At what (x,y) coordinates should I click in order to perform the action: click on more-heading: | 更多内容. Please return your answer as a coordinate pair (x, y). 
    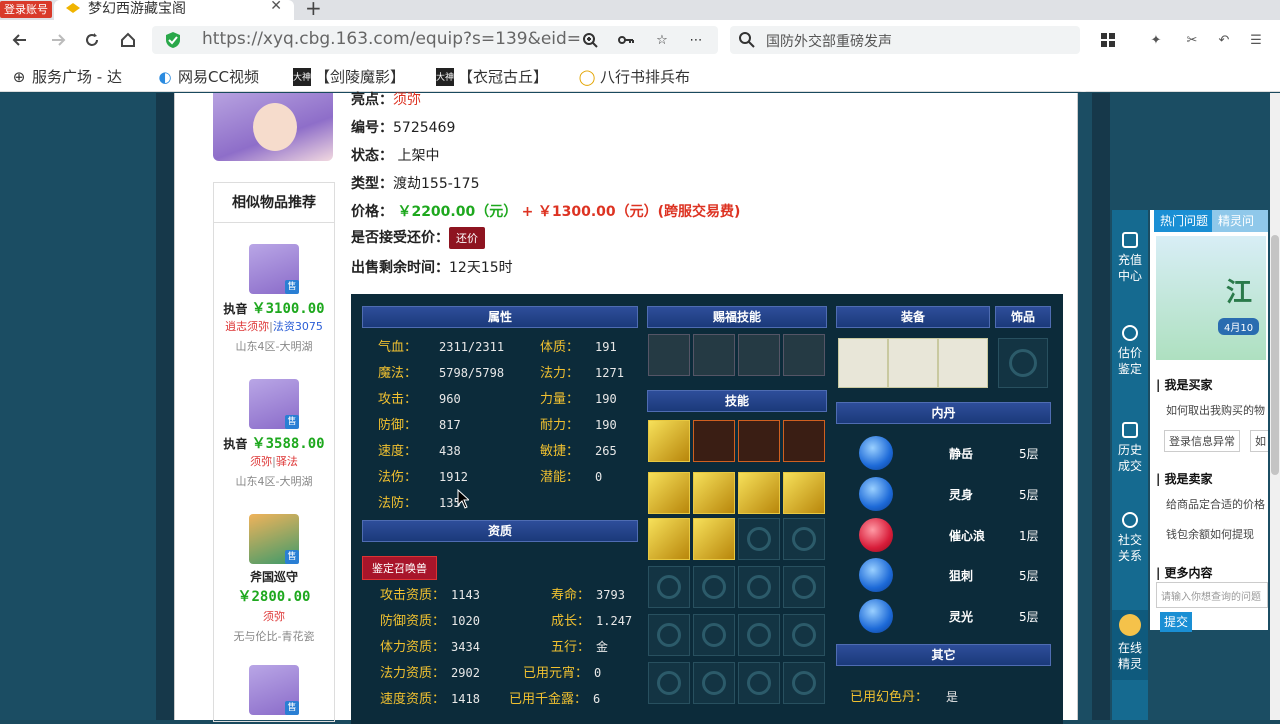
    Looking at the image, I should click on (1184, 572).